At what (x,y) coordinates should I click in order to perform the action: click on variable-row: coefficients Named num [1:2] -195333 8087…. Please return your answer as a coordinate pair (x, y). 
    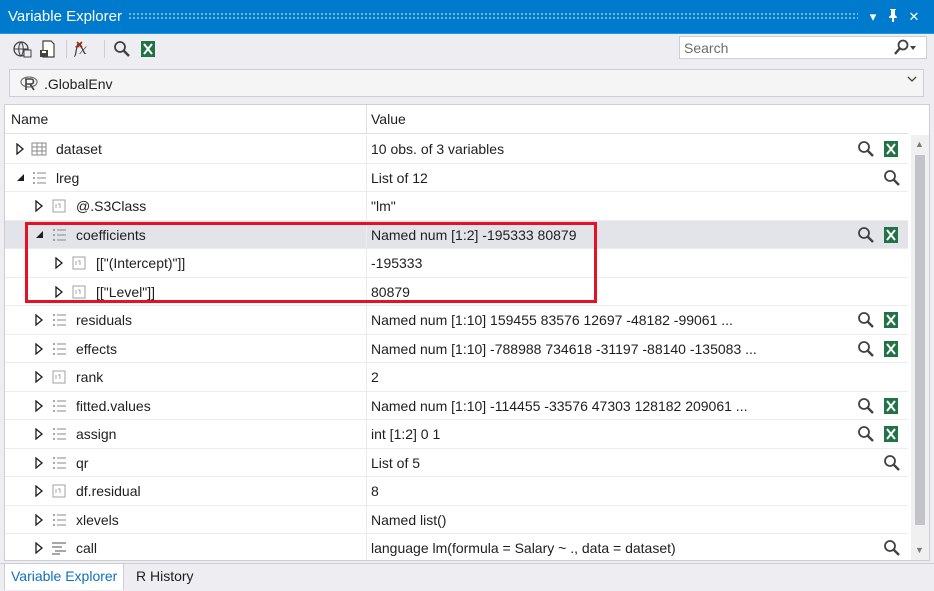
    Looking at the image, I should click on (456, 234).